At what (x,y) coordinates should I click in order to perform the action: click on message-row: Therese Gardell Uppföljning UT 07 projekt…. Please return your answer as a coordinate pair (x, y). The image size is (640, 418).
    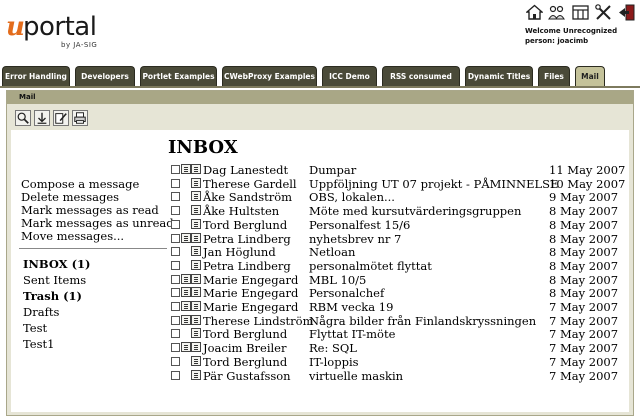
    Looking at the image, I should click on (398, 184).